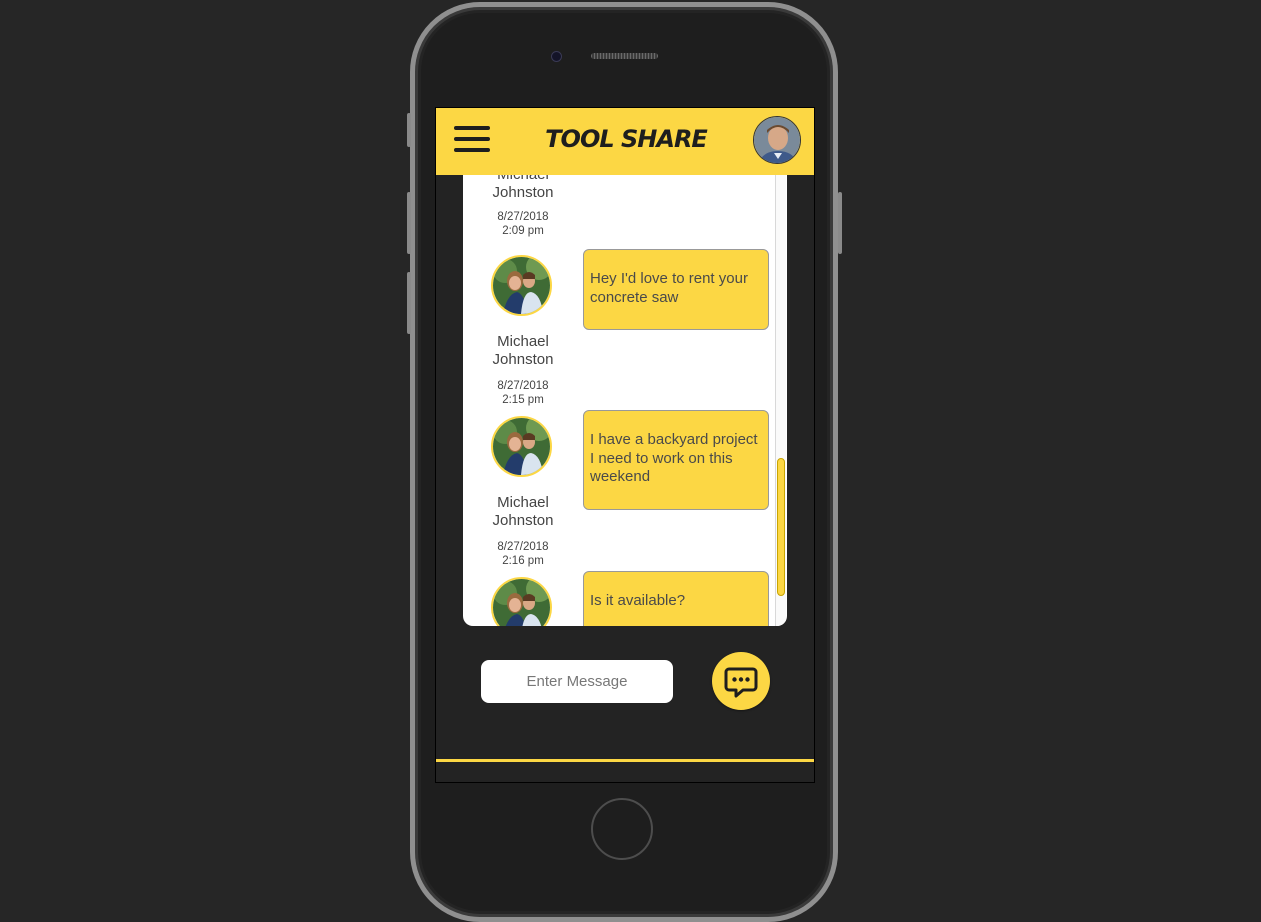 The image size is (1261, 922). I want to click on message-bubble: Hey I'd love to rent your concrete saw, so click(676, 289).